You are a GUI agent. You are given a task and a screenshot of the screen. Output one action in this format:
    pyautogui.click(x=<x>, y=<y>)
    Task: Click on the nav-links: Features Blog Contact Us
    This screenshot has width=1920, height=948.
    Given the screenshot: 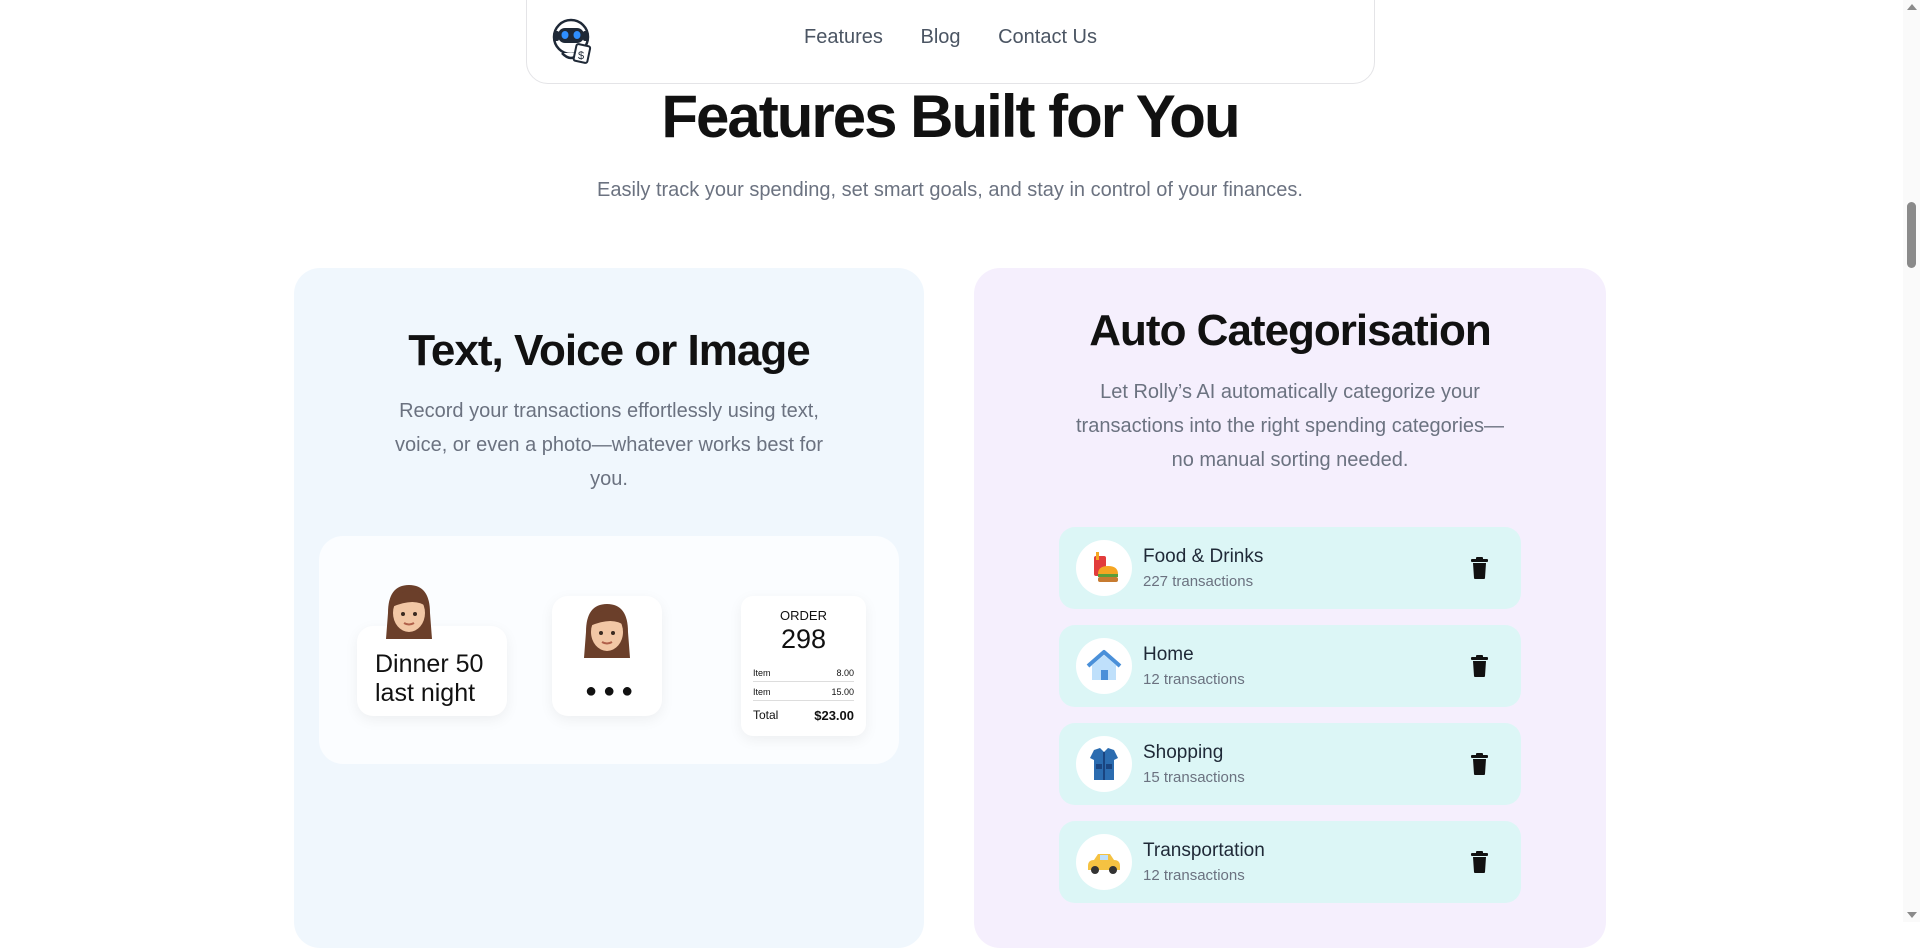 What is the action you would take?
    pyautogui.click(x=950, y=37)
    